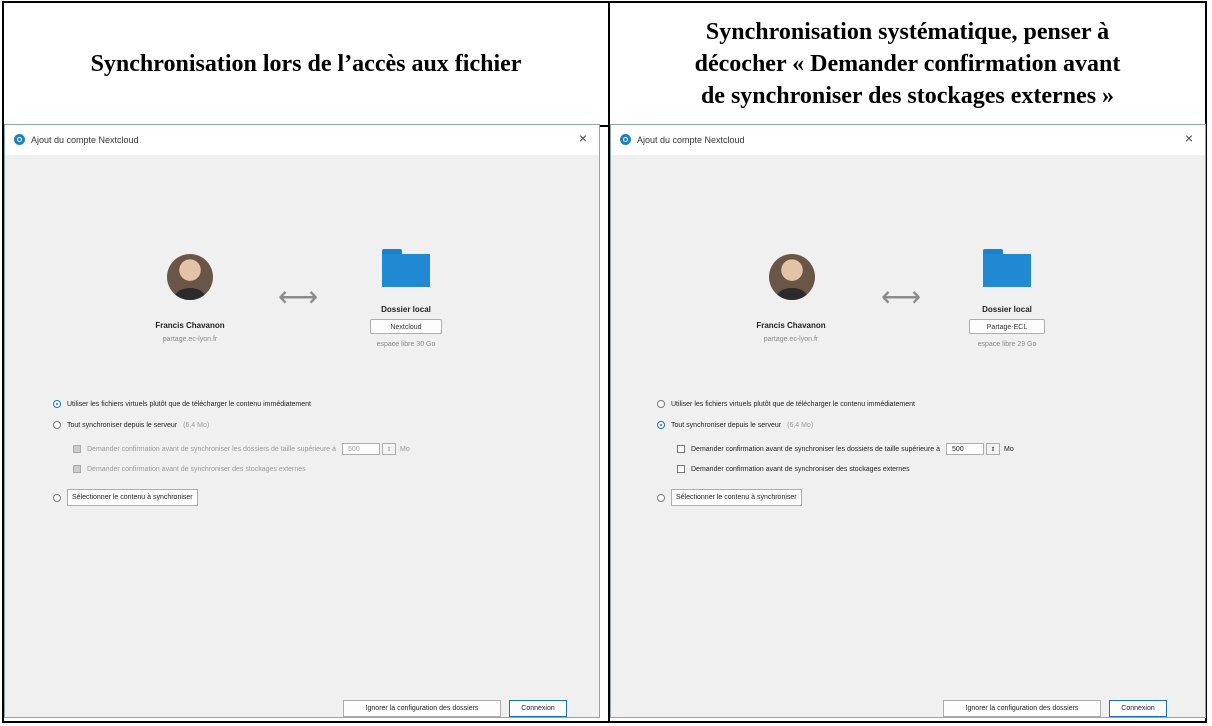 This screenshot has width=1212, height=726. I want to click on right-header-line: décocher « Demander confirmation avant, so click(907, 64).